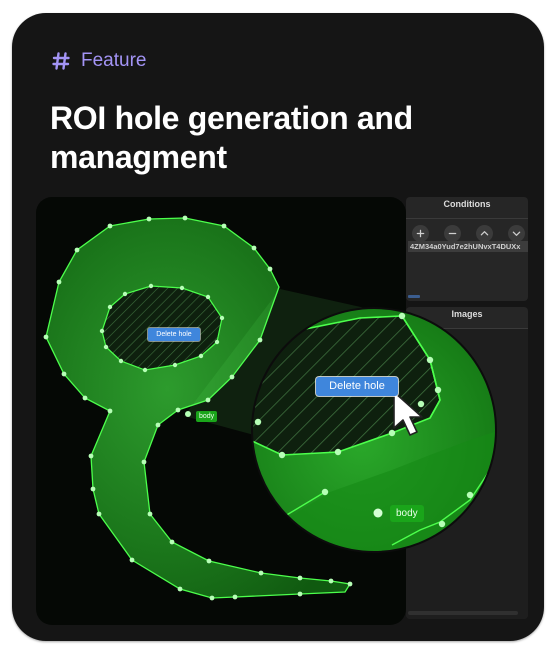 Image resolution: width=558 pixels, height=661 pixels. I want to click on feature-tag: Feature, so click(98, 61).